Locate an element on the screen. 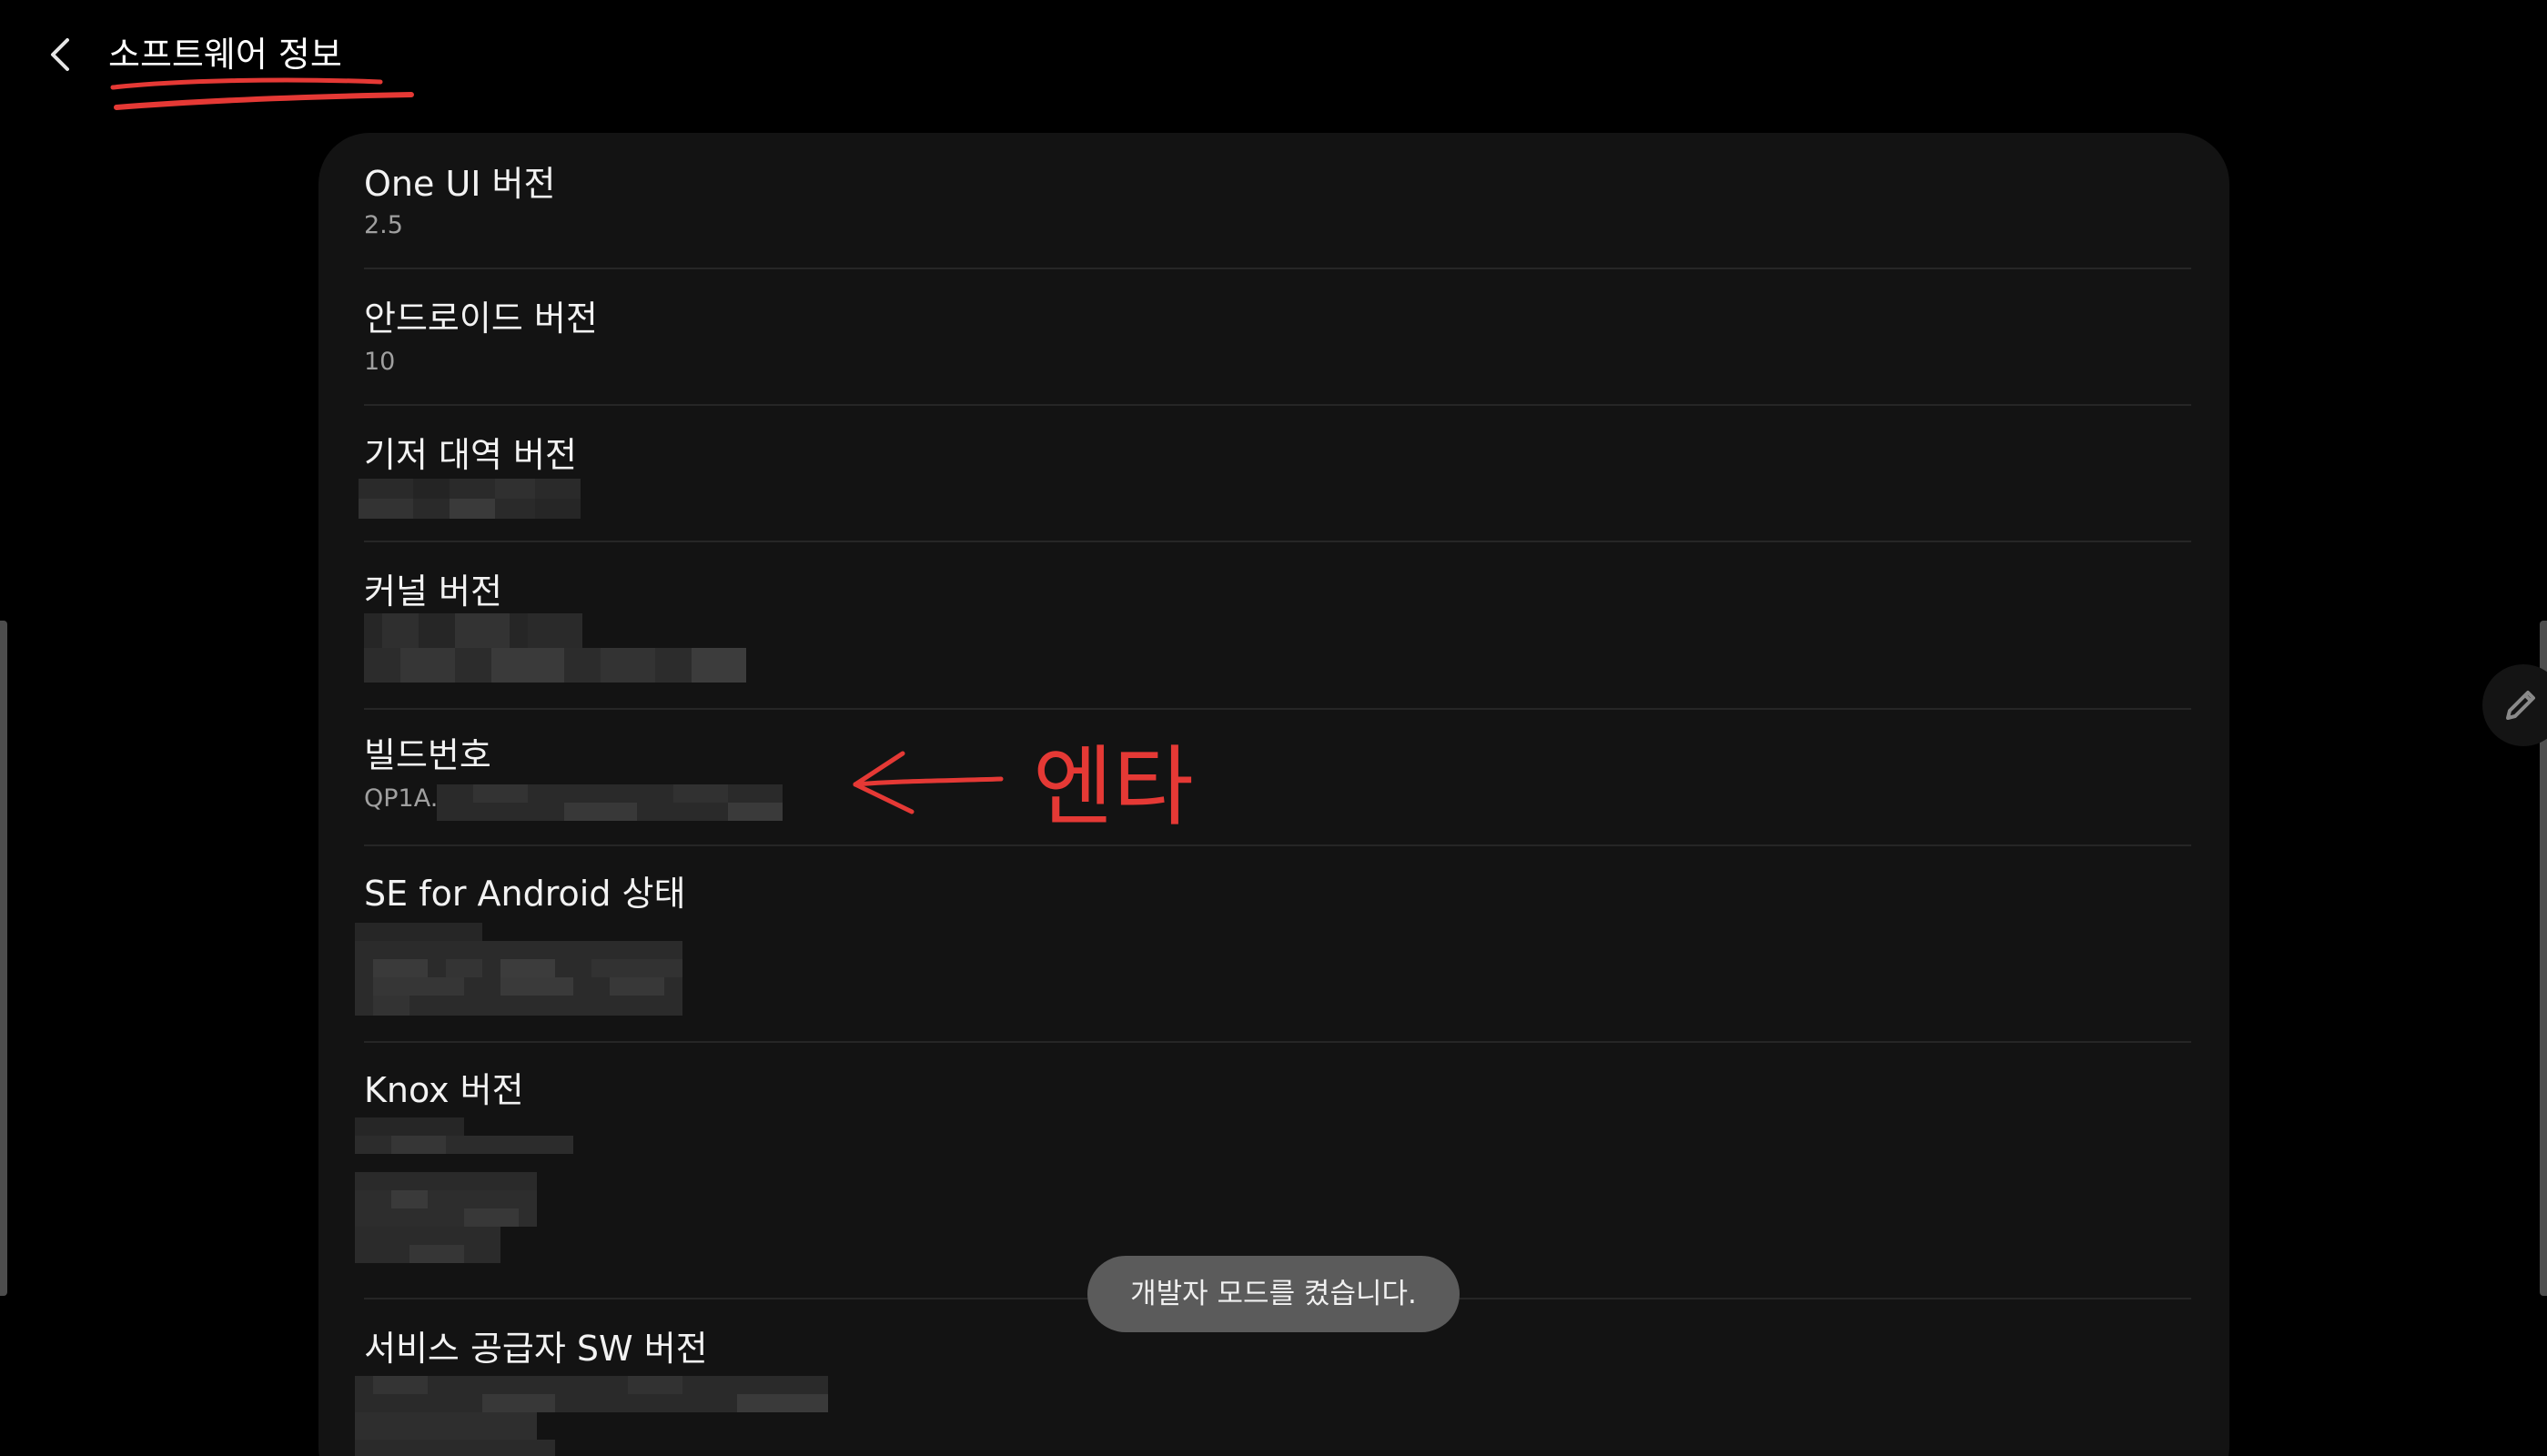 The height and width of the screenshot is (1456, 2547). annotation-text: 엔타 is located at coordinates (1114, 787).